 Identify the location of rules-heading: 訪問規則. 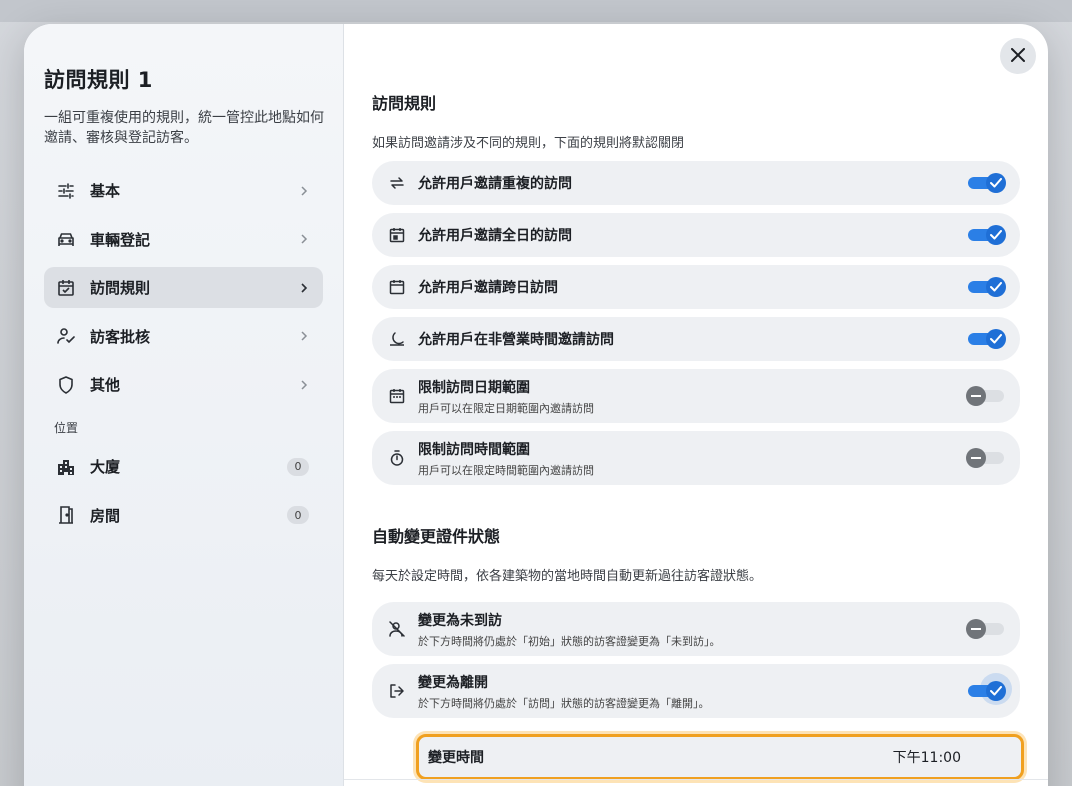
(404, 103).